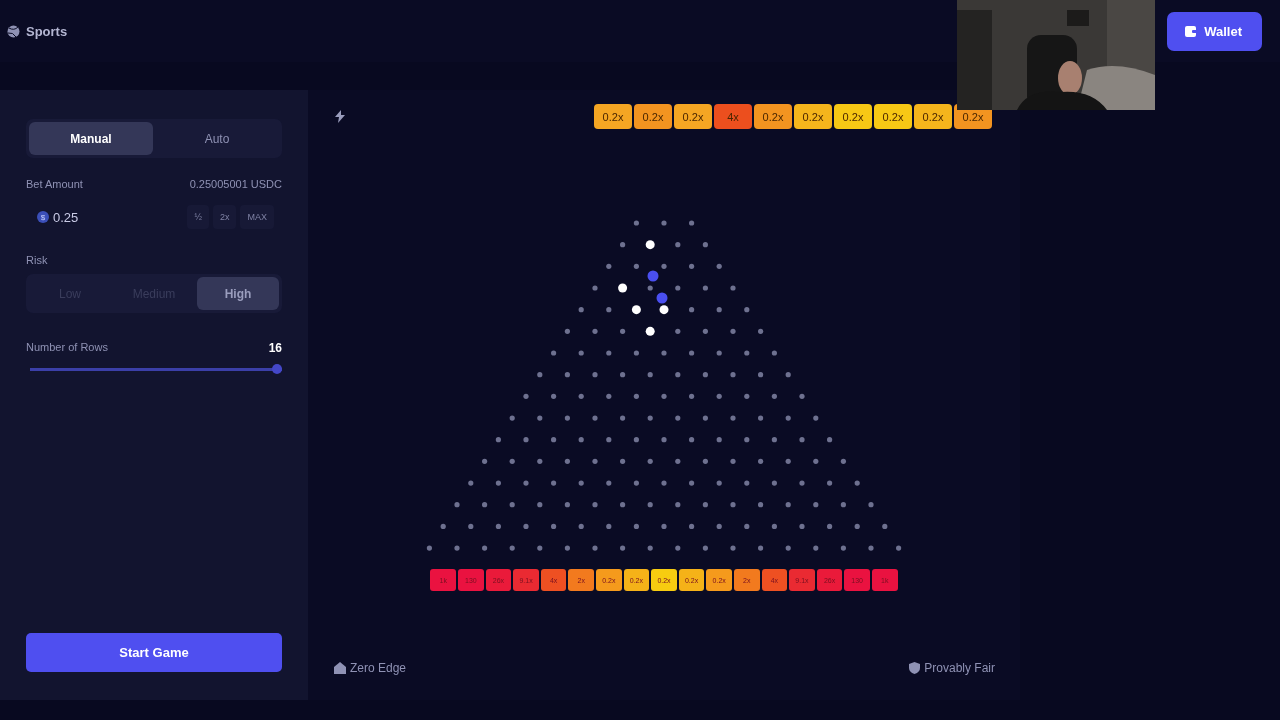 This screenshot has width=1280, height=720. Describe the element at coordinates (217, 138) in the screenshot. I see `mode-tab: Auto` at that location.